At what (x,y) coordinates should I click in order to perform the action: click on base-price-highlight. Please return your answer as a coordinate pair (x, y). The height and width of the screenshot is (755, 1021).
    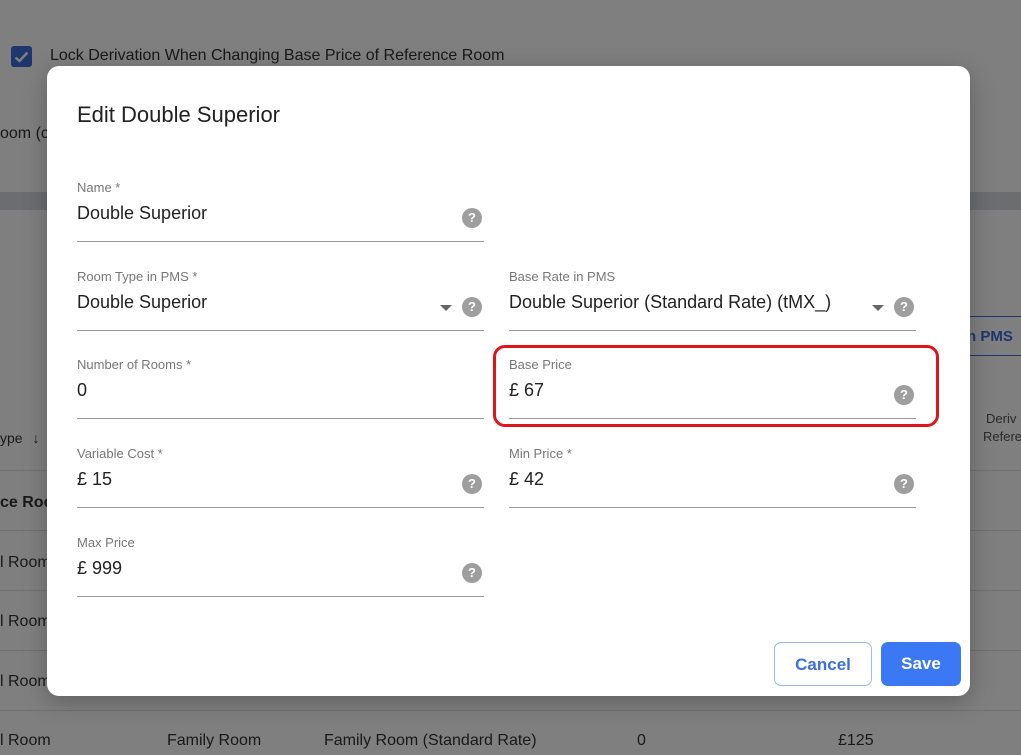
    Looking at the image, I should click on (716, 386).